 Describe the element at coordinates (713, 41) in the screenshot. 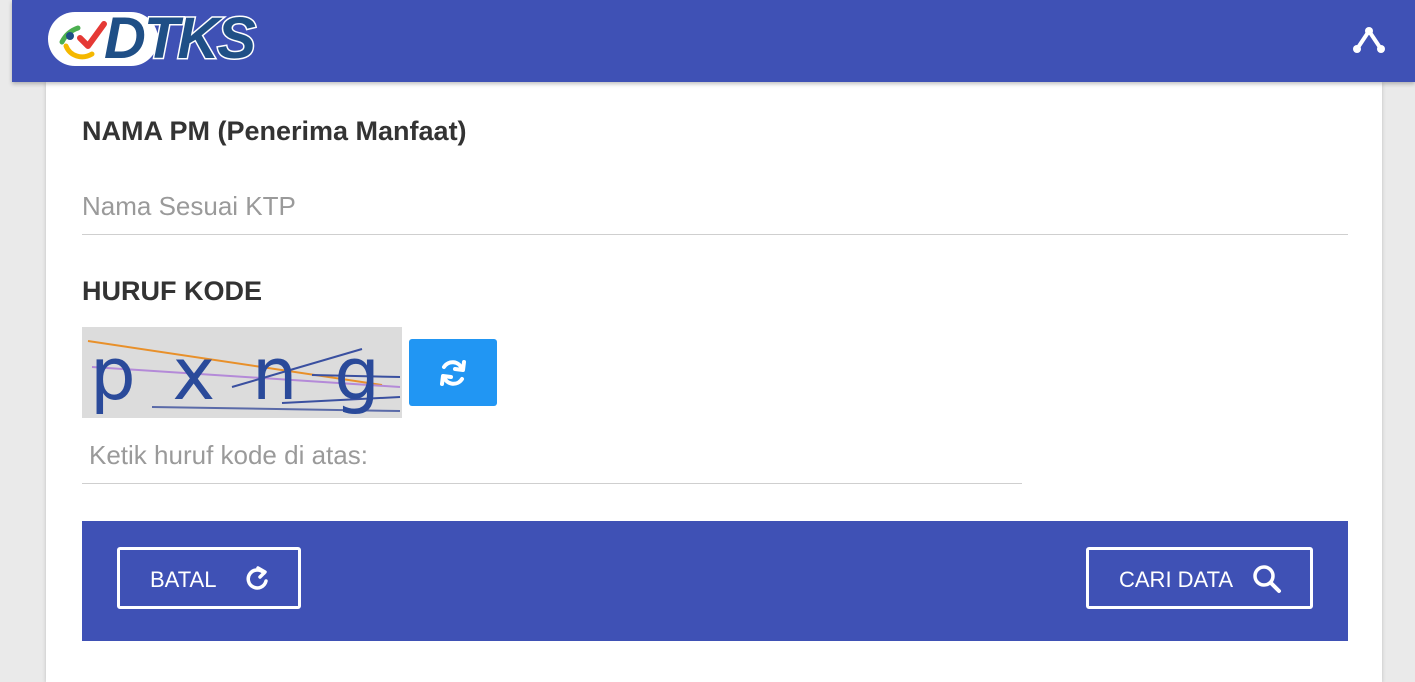

I see `top-app-bar: DTKS` at that location.